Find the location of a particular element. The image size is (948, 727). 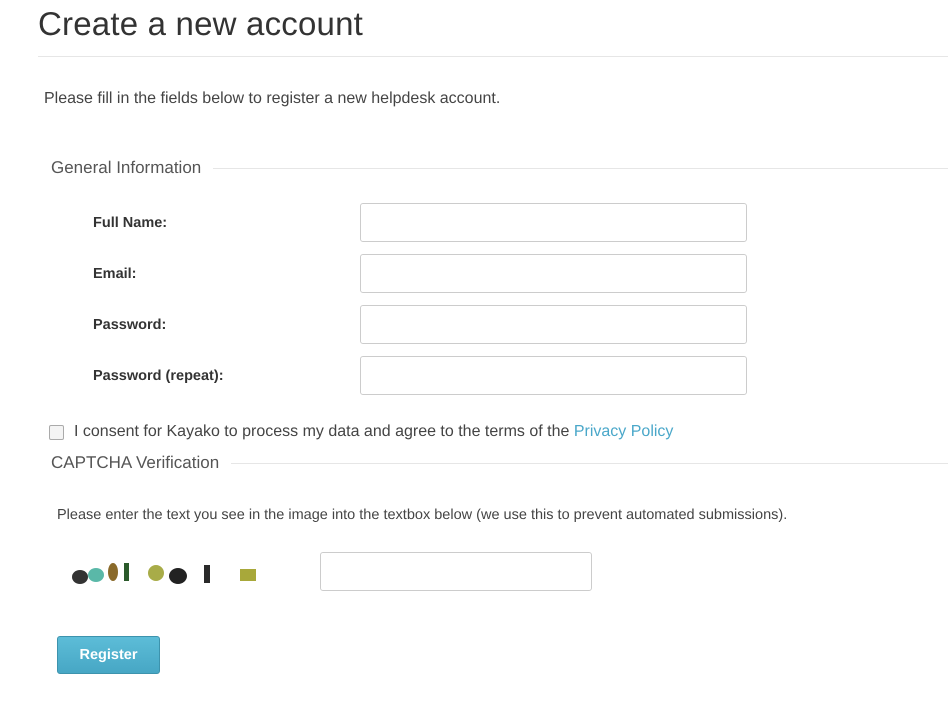

privacy-policy-link: Privacy Policy is located at coordinates (624, 431).